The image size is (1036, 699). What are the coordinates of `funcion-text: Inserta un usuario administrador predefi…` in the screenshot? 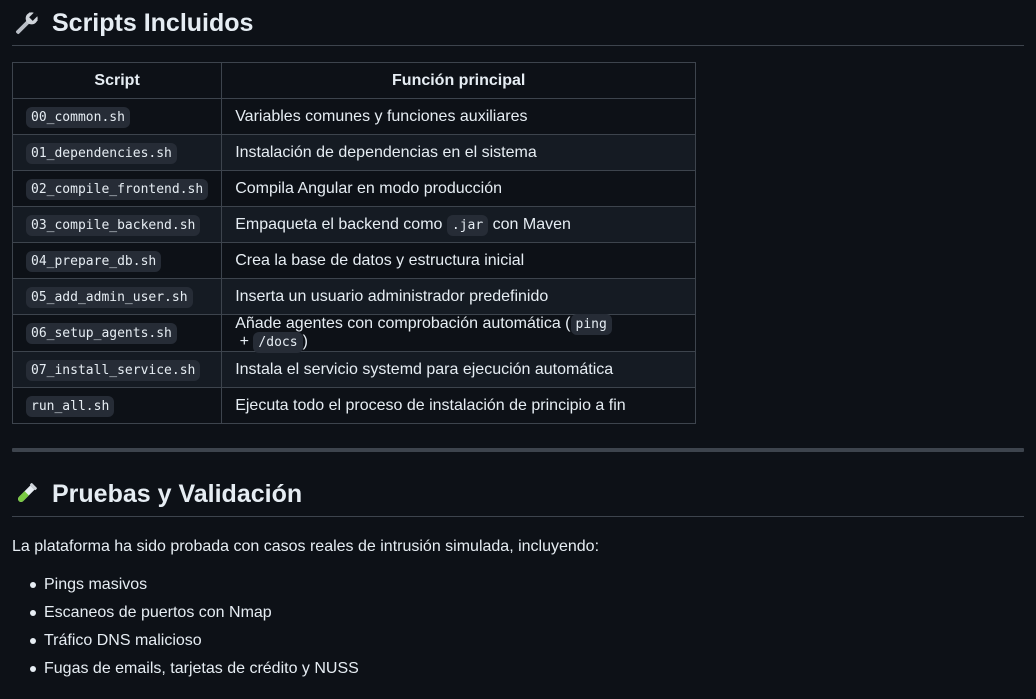 It's located at (392, 296).